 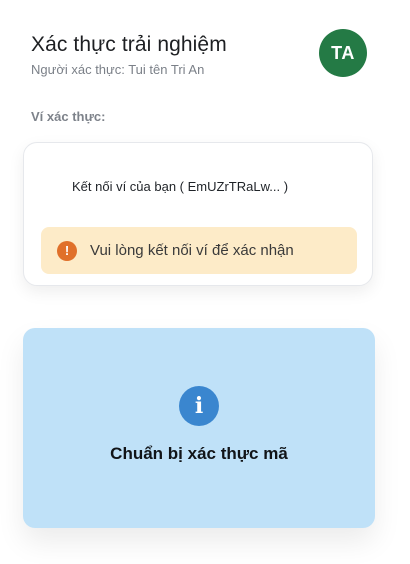 What do you see at coordinates (343, 53) in the screenshot?
I see `avatar: TA` at bounding box center [343, 53].